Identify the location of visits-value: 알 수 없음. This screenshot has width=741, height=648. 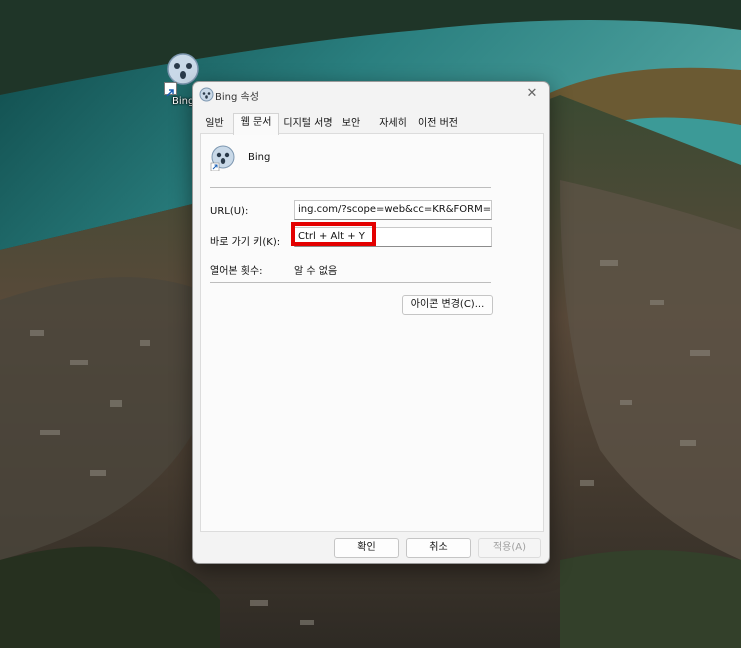
(316, 271).